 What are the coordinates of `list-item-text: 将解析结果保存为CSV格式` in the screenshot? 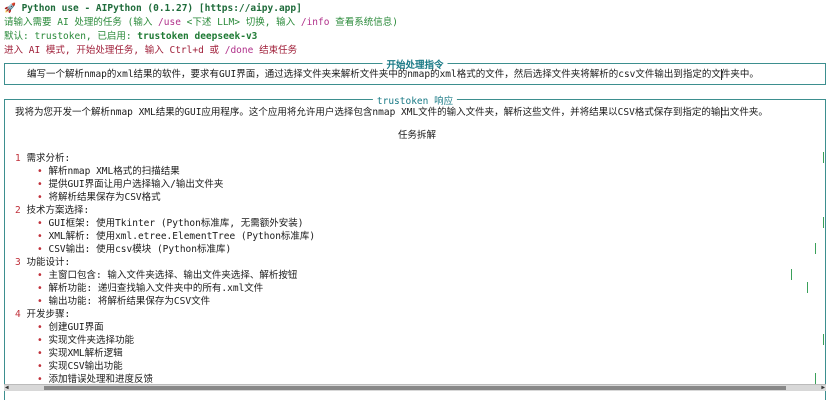 It's located at (104, 197).